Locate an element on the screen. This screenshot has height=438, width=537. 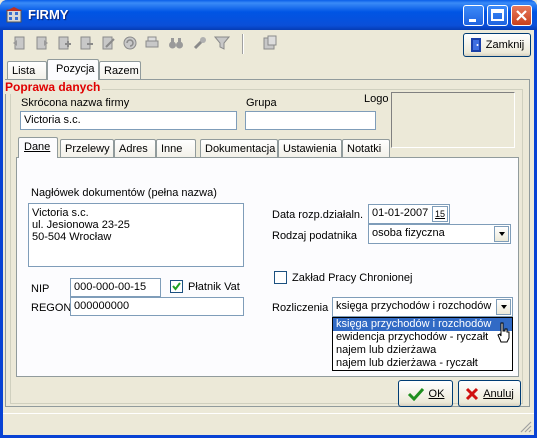
tab-dokumentacja: Dokumentacja is located at coordinates (239, 148).